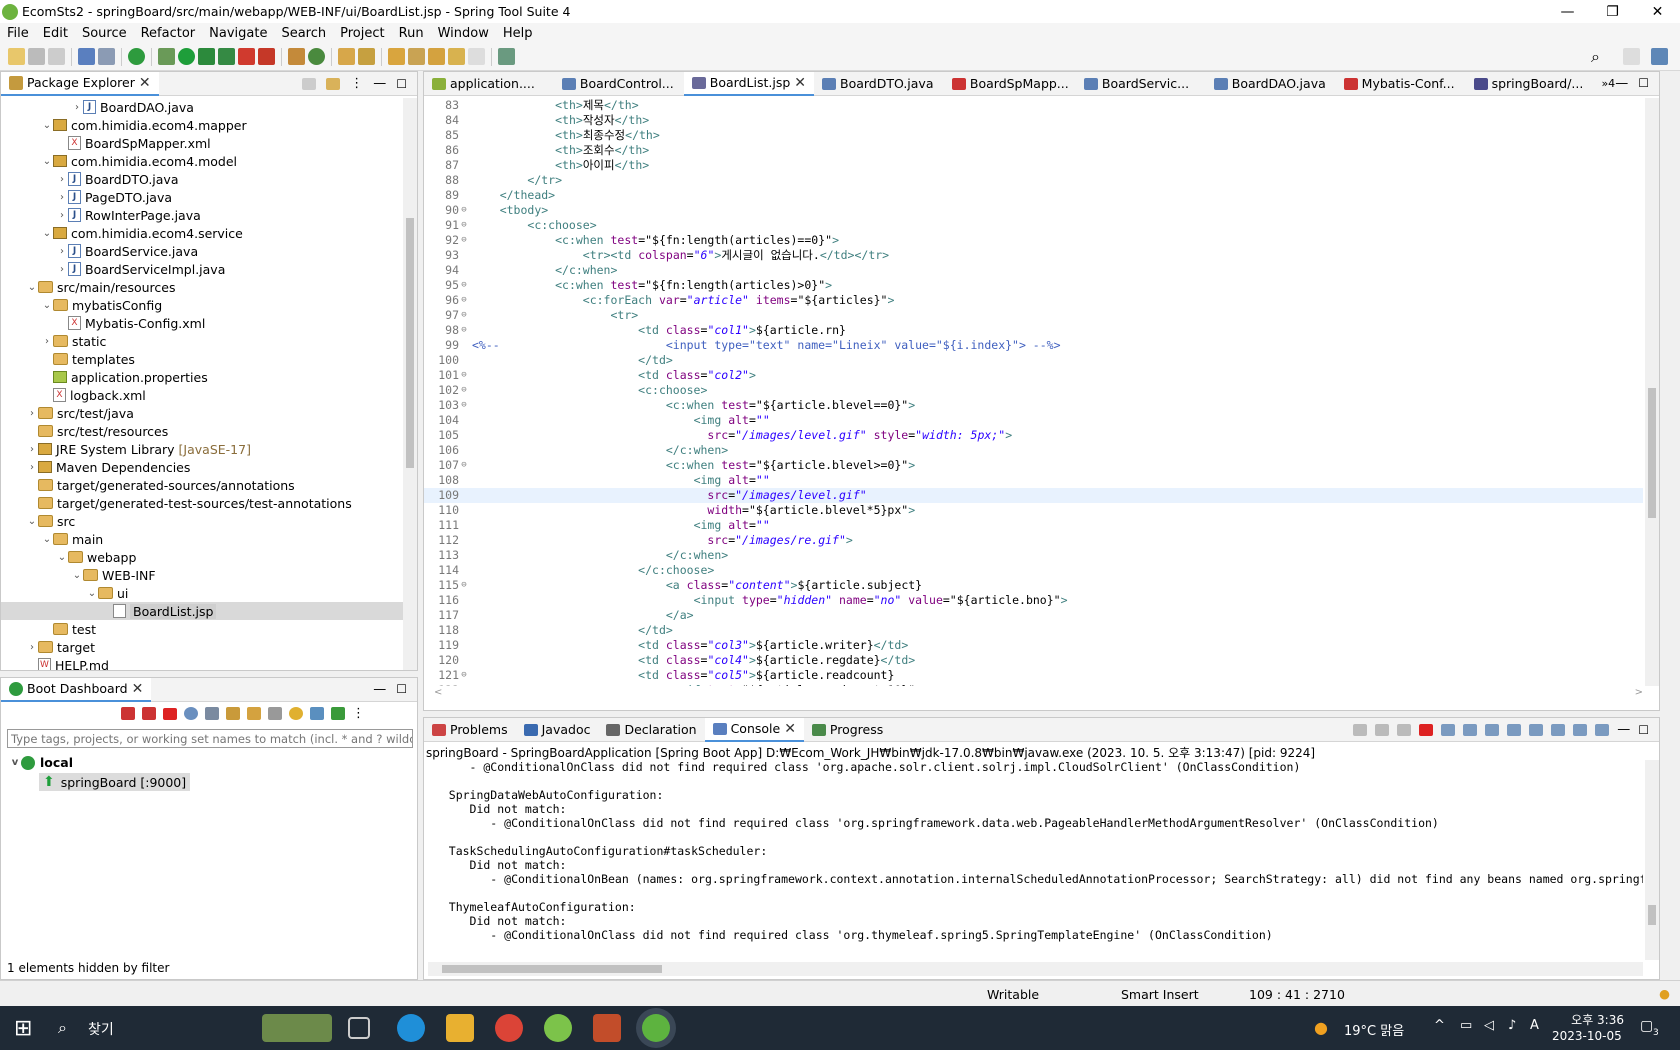 The width and height of the screenshot is (1680, 1050). What do you see at coordinates (754, 729) in the screenshot?
I see `tab-console: Console ✕` at bounding box center [754, 729].